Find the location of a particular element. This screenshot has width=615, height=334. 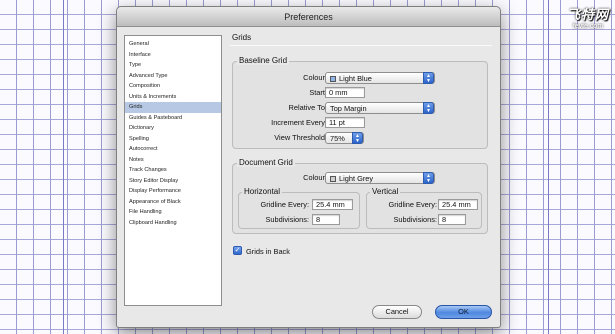

sidebar-item-composition: Composition is located at coordinates (173, 86).